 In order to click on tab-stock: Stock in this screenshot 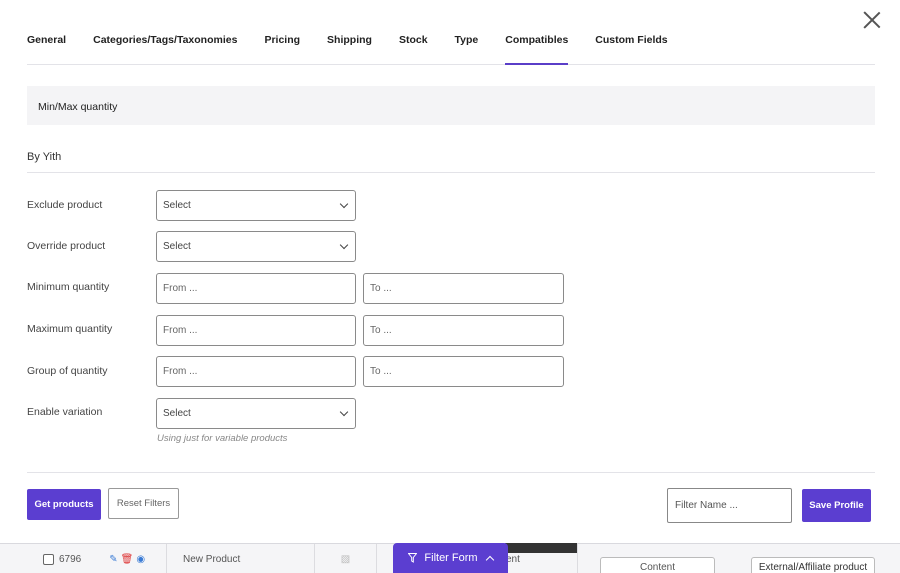, I will do `click(413, 45)`.